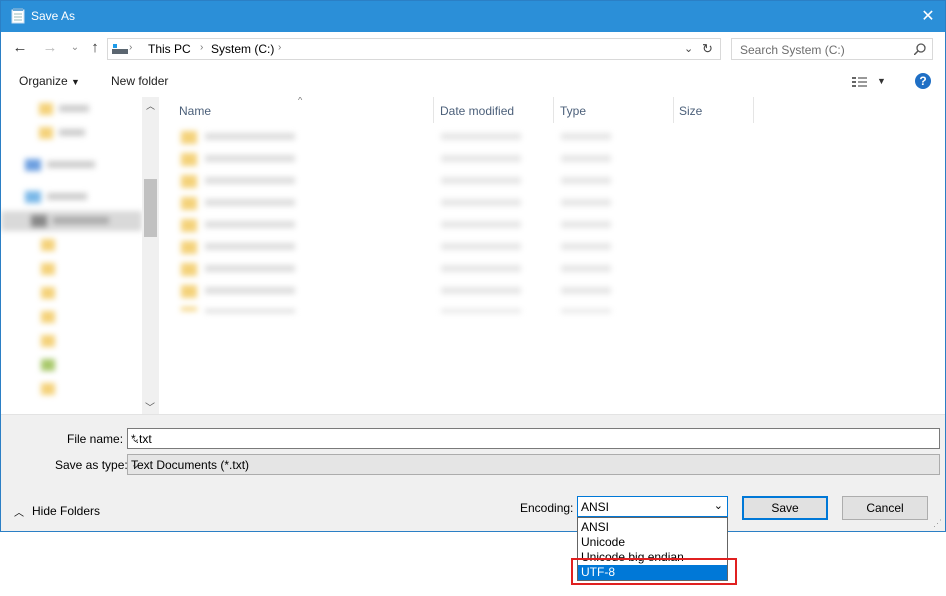 Image resolution: width=946 pixels, height=596 pixels. What do you see at coordinates (150, 105) in the screenshot?
I see `scroll-up-icon: ︿` at bounding box center [150, 105].